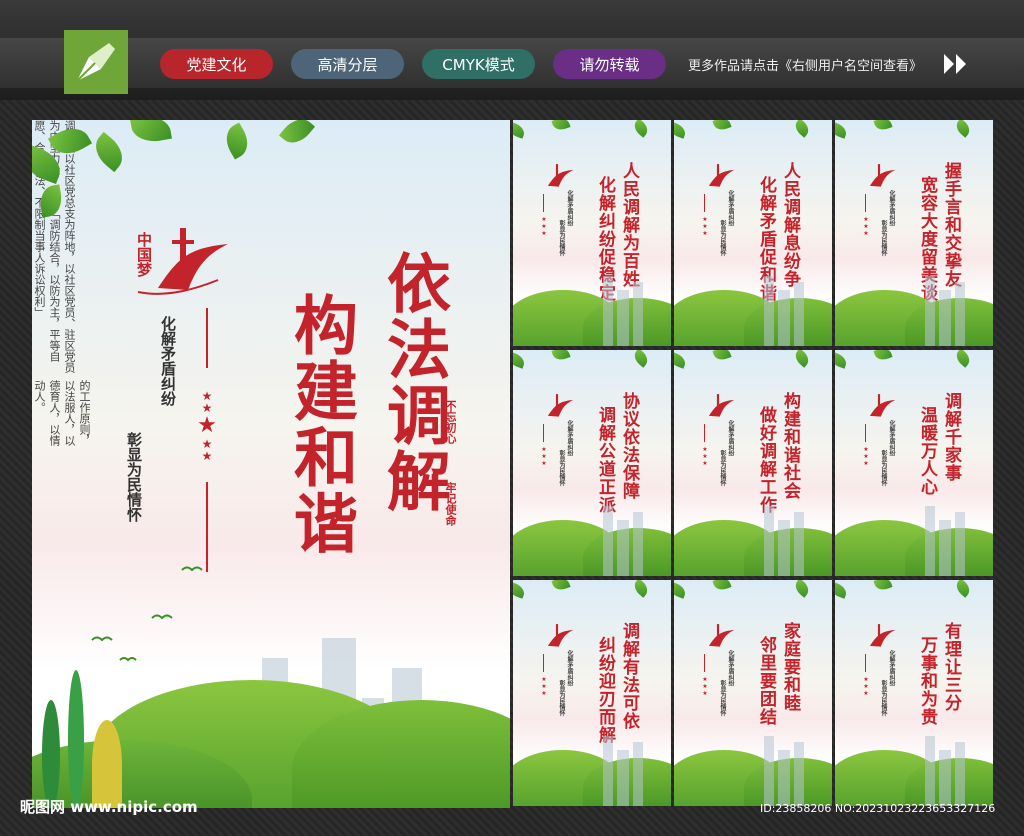 This screenshot has width=1024, height=836. I want to click on small-title-line2: 邻里要团结, so click(766, 681).